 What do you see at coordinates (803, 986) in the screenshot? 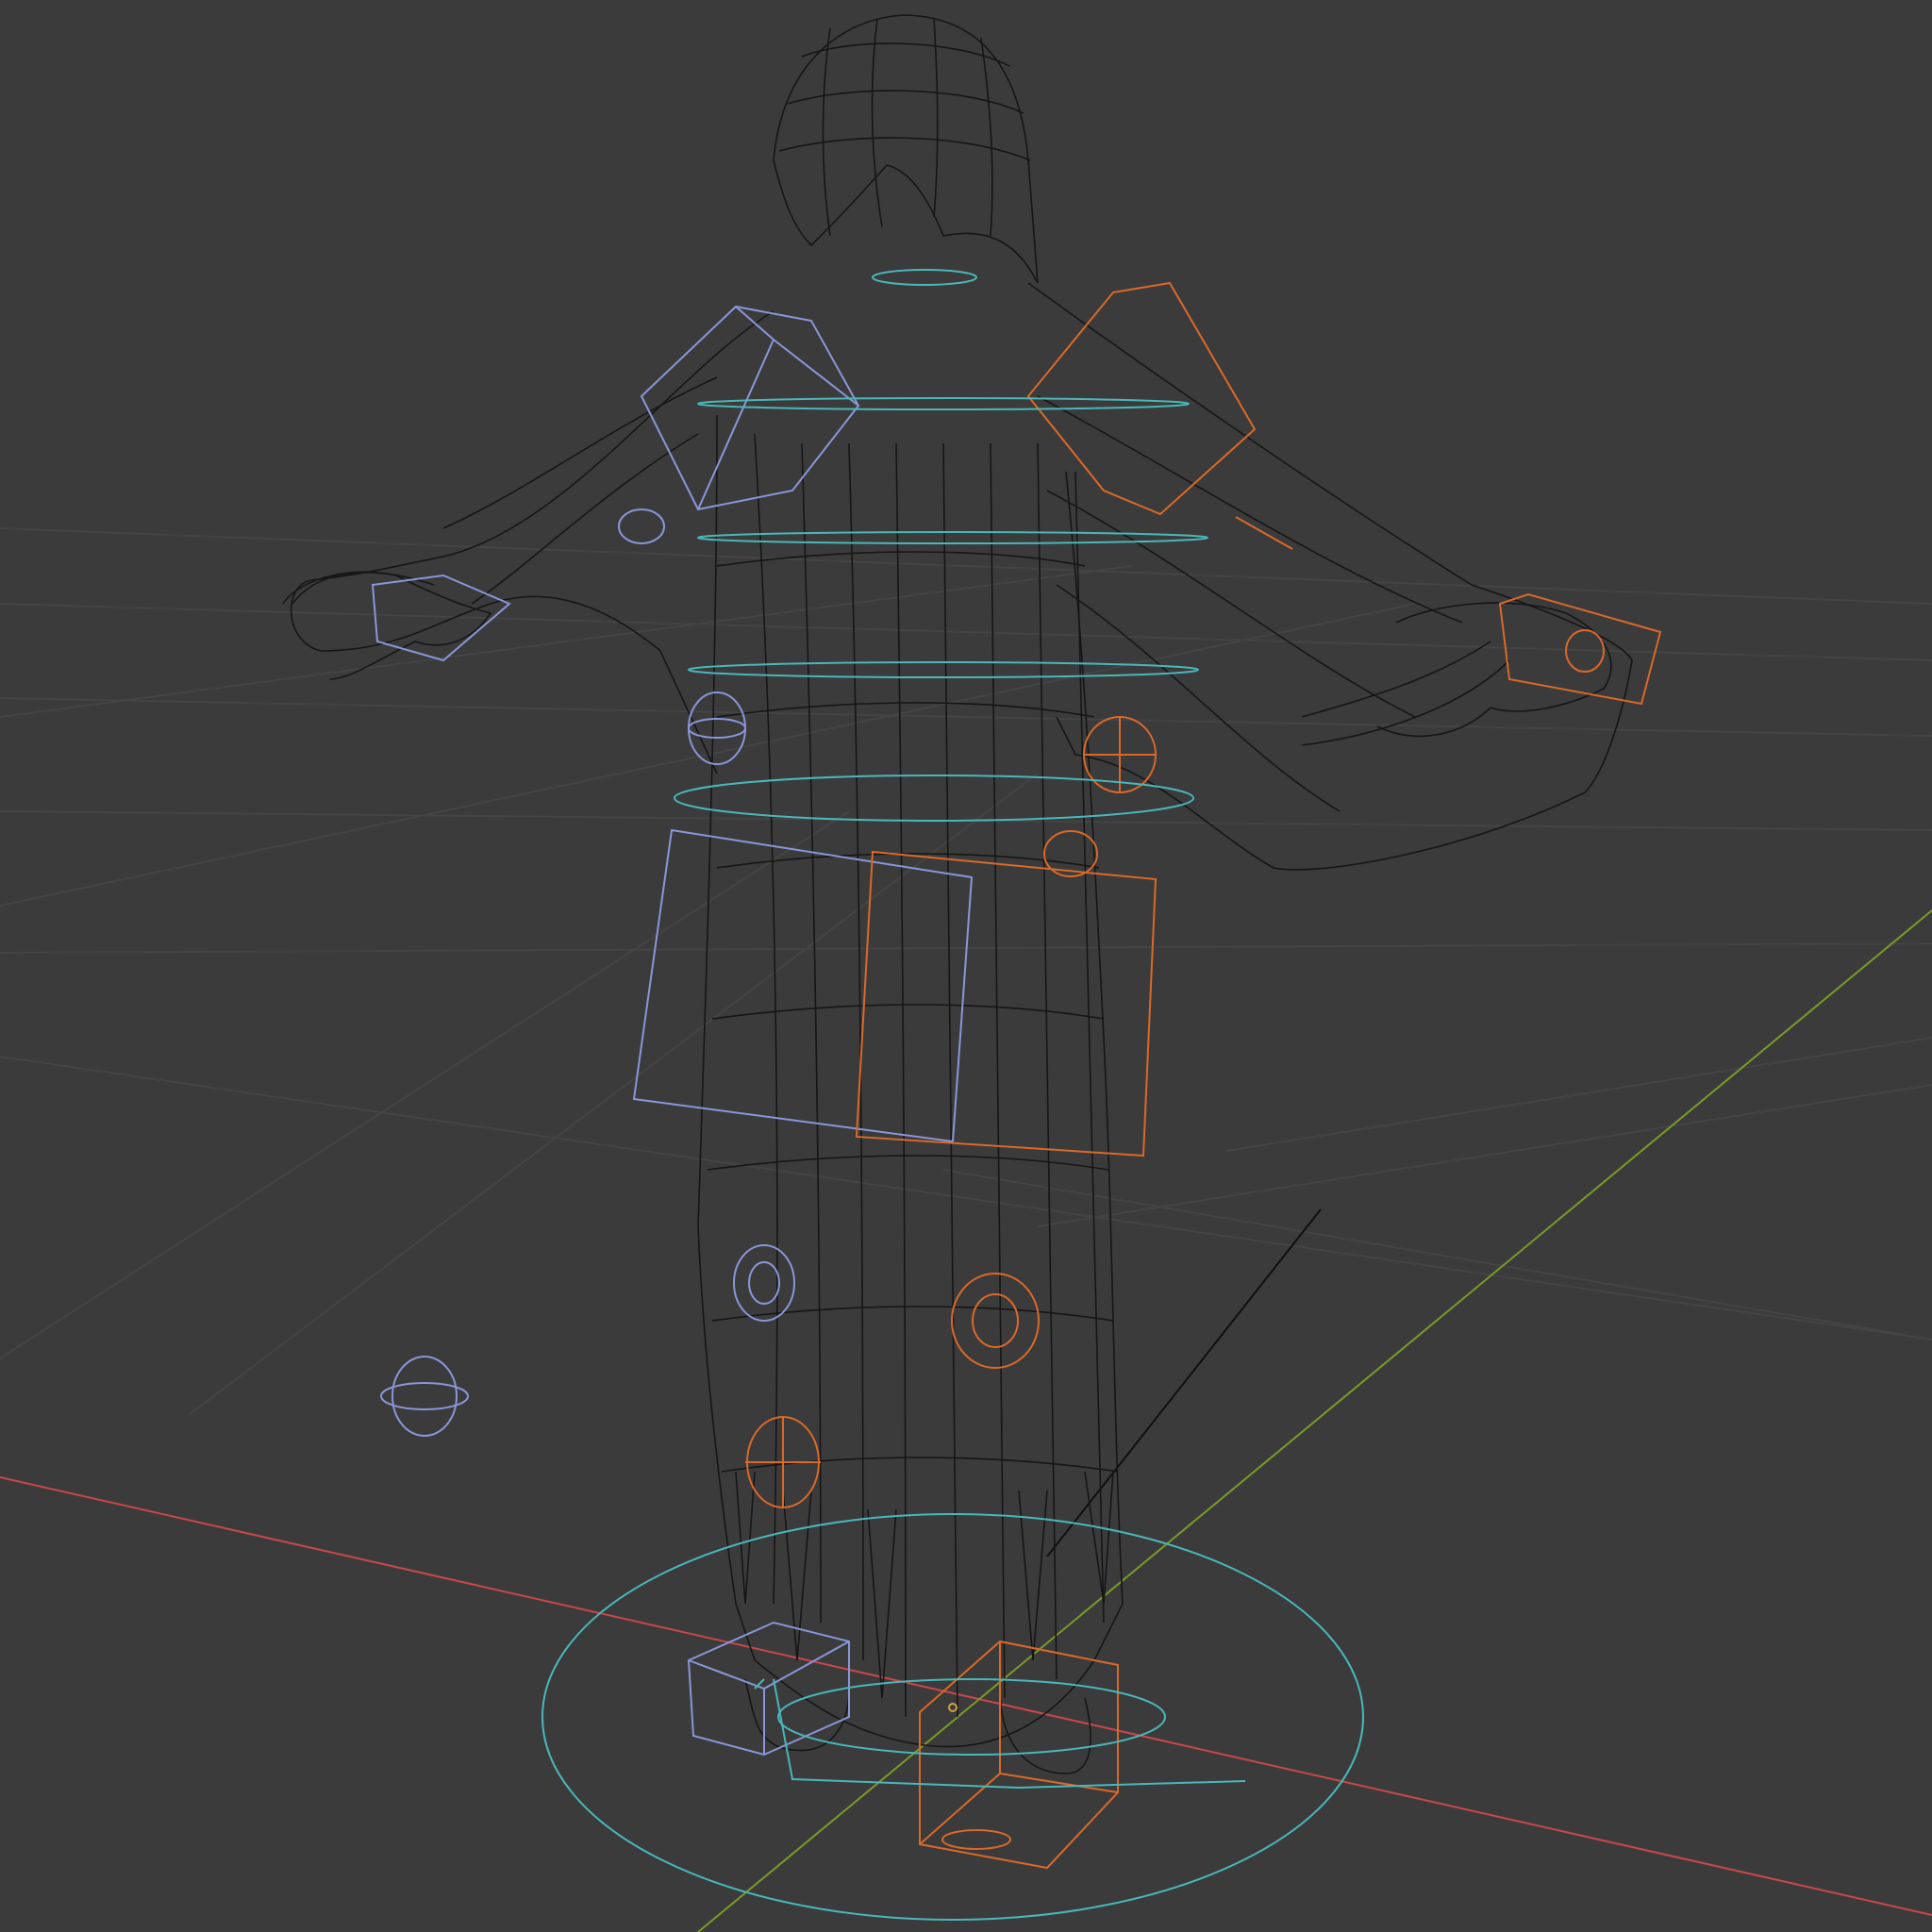
I see `left-thigh-control` at bounding box center [803, 986].